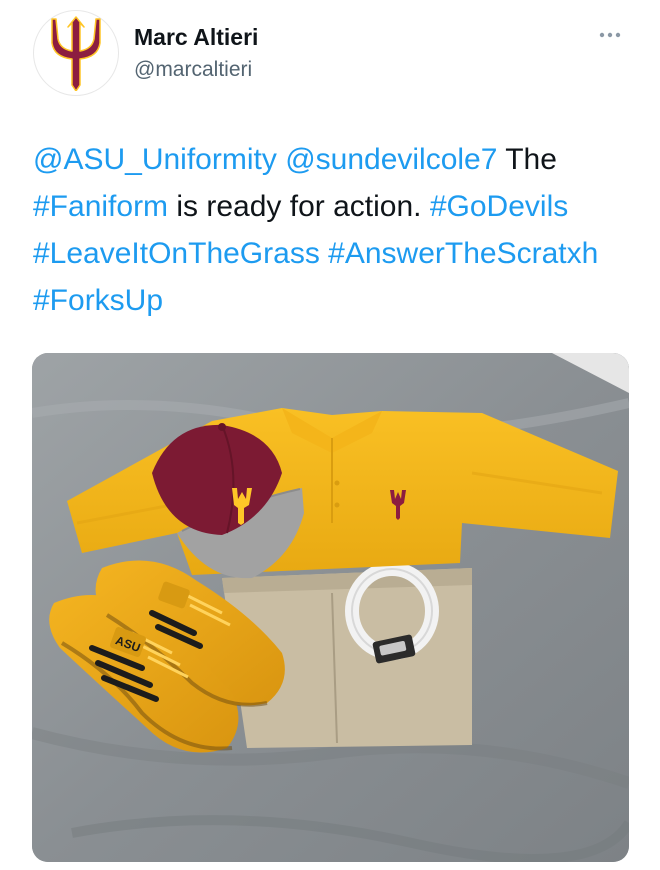 The image size is (660, 870). Describe the element at coordinates (391, 159) in the screenshot. I see `mention-link: @sundevilcole7` at that location.